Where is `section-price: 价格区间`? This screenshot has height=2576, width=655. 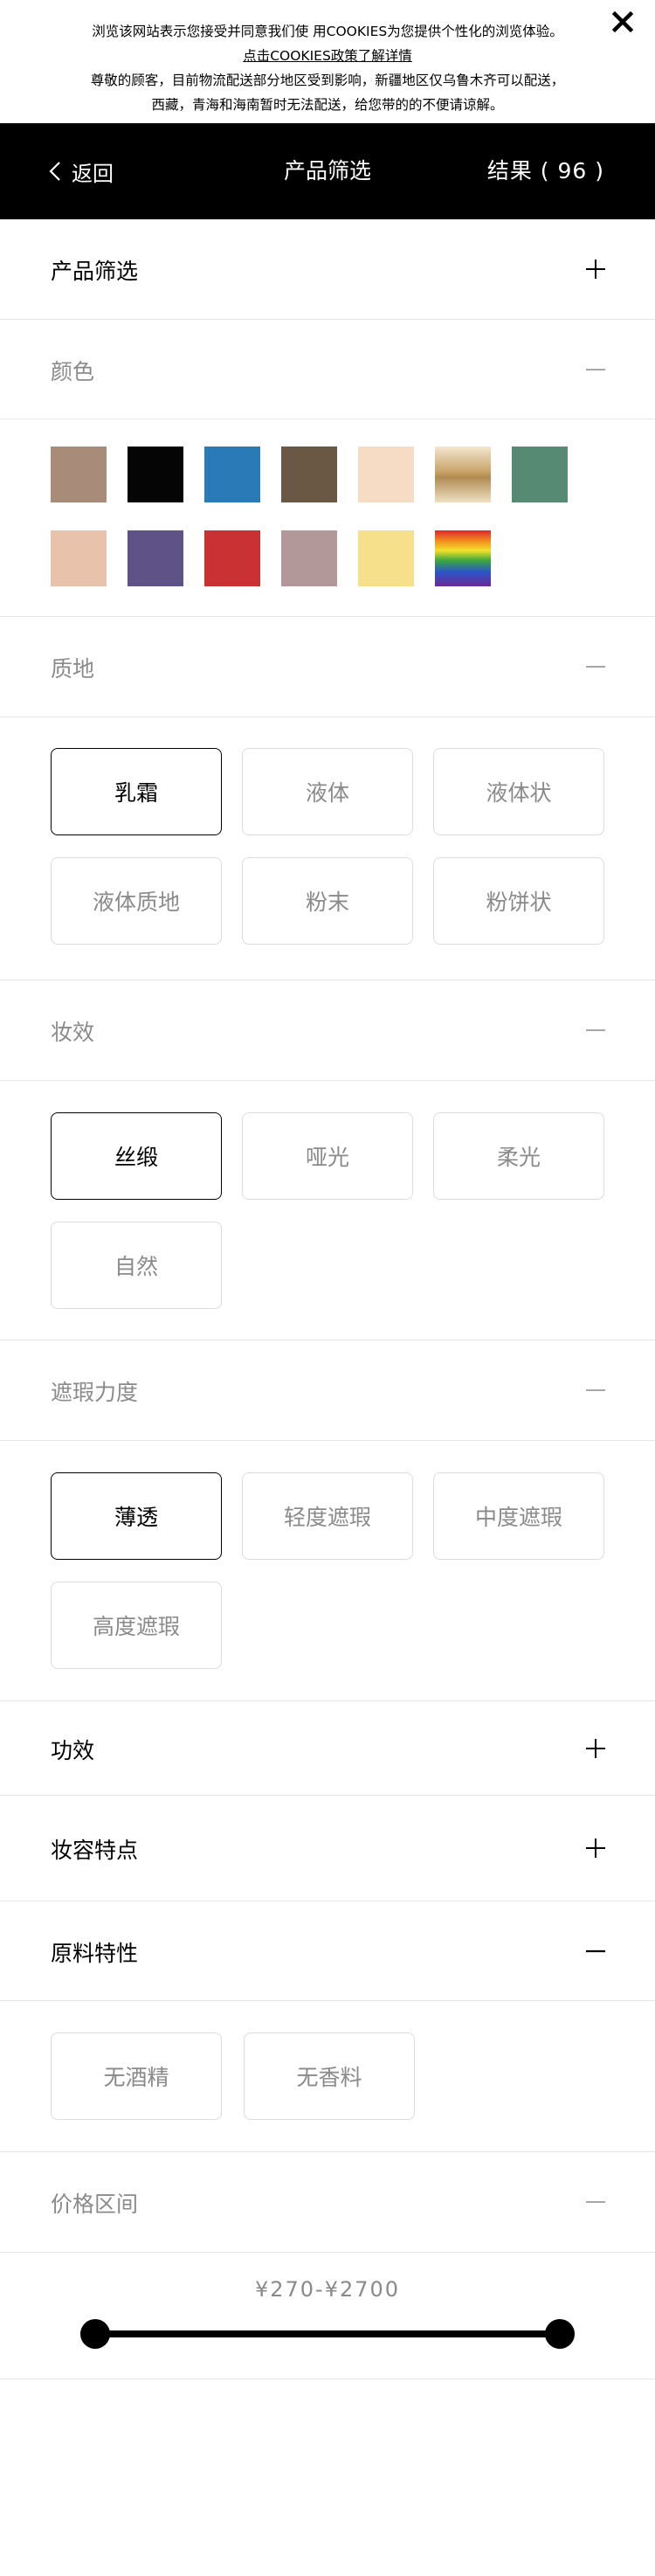 section-price: 价格区间 is located at coordinates (327, 2202).